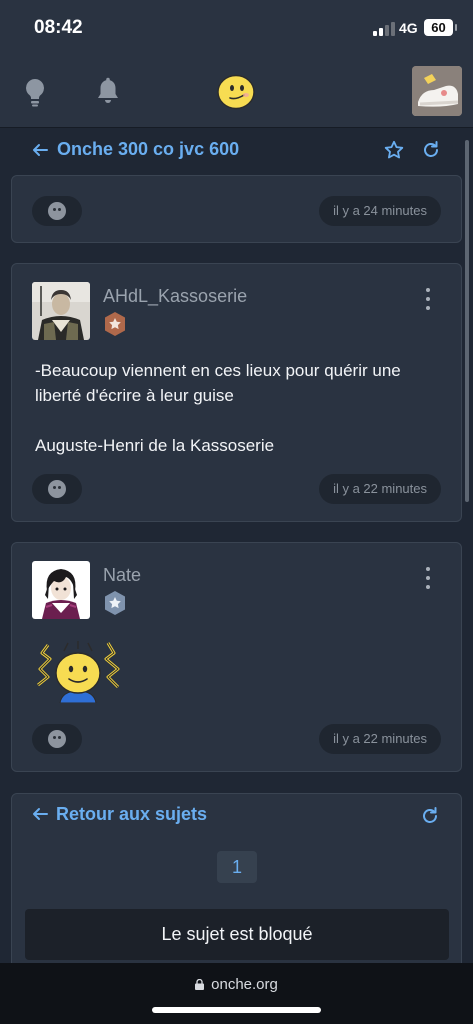 Image resolution: width=473 pixels, height=1024 pixels. What do you see at coordinates (408, 28) in the screenshot?
I see `network-label: 4G` at bounding box center [408, 28].